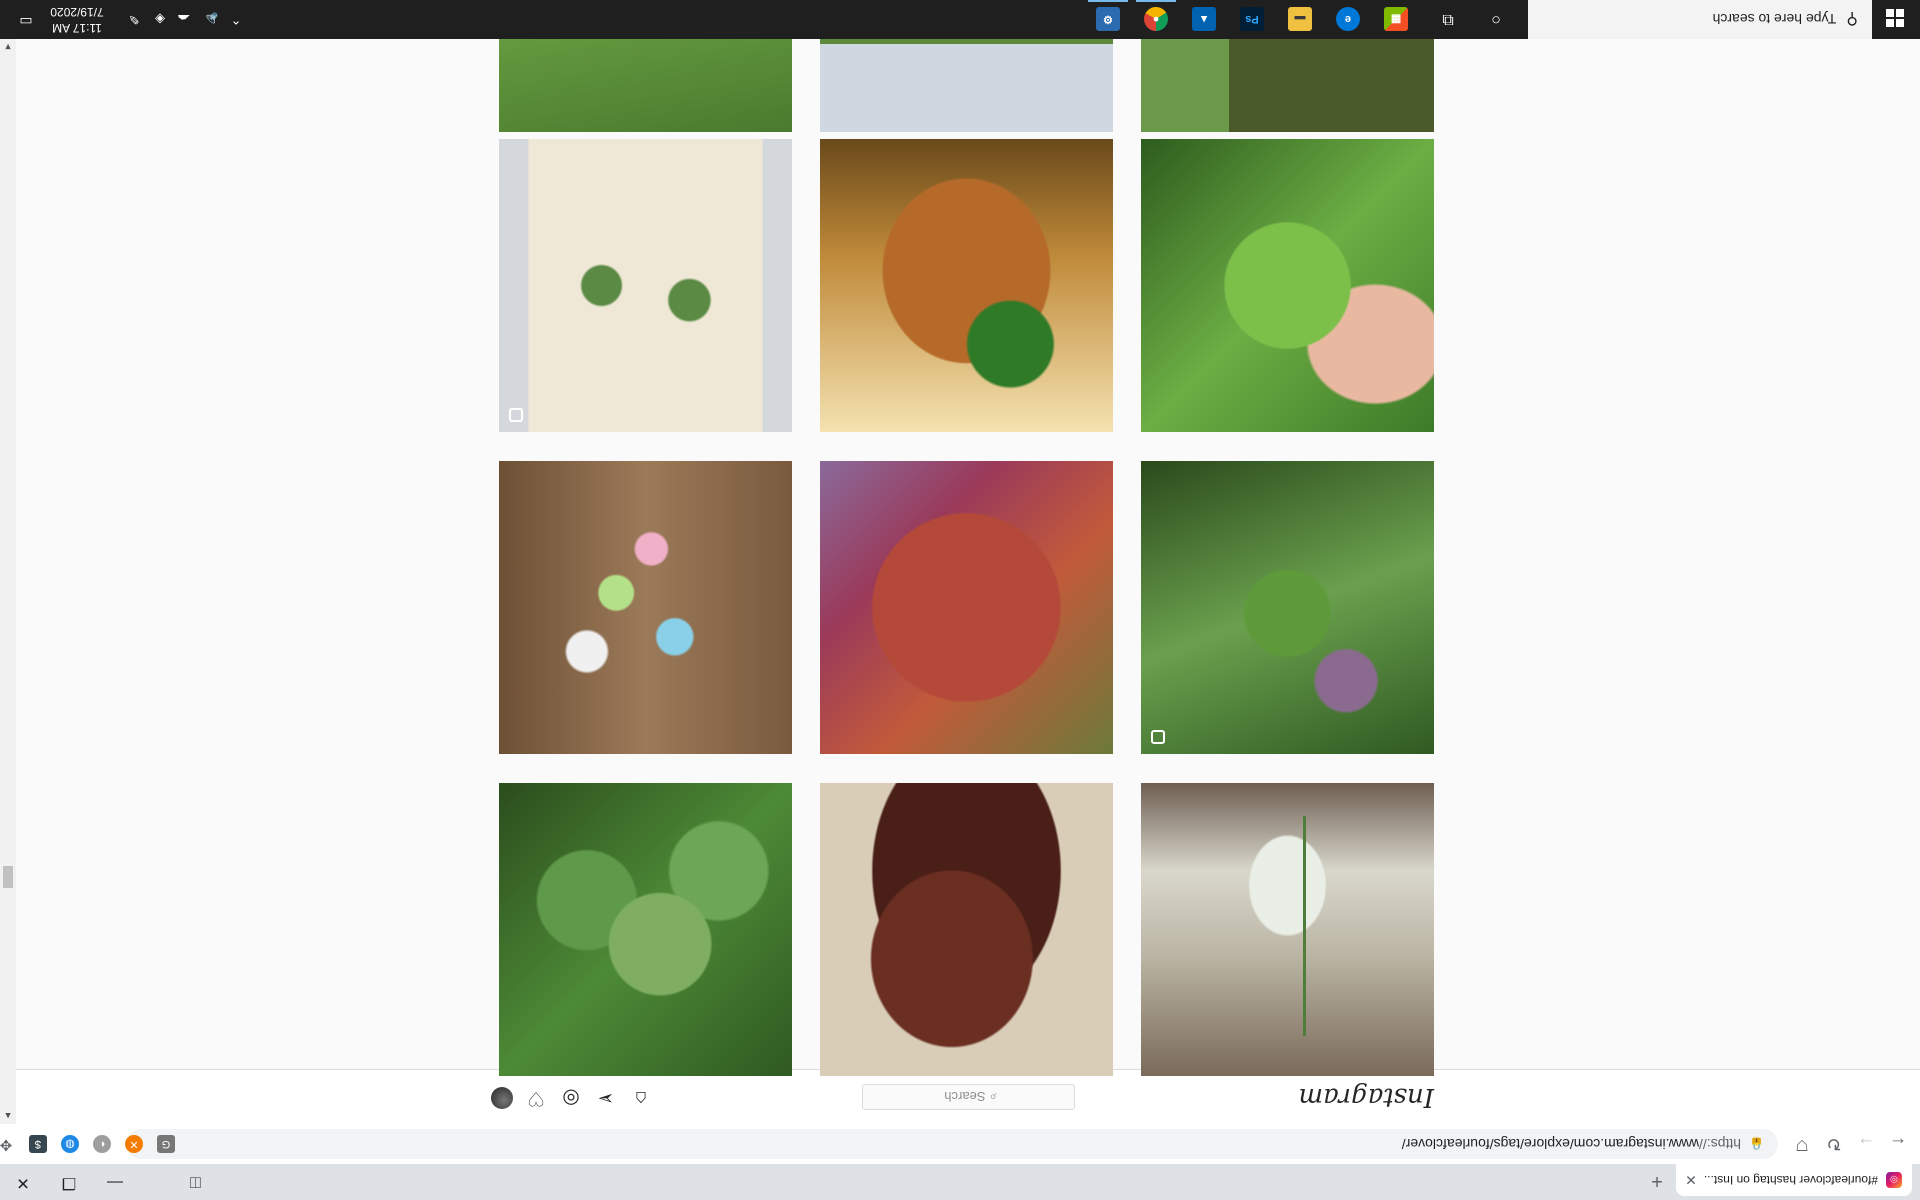  I want to click on post-clover-in-bottle, so click(1287, 929).